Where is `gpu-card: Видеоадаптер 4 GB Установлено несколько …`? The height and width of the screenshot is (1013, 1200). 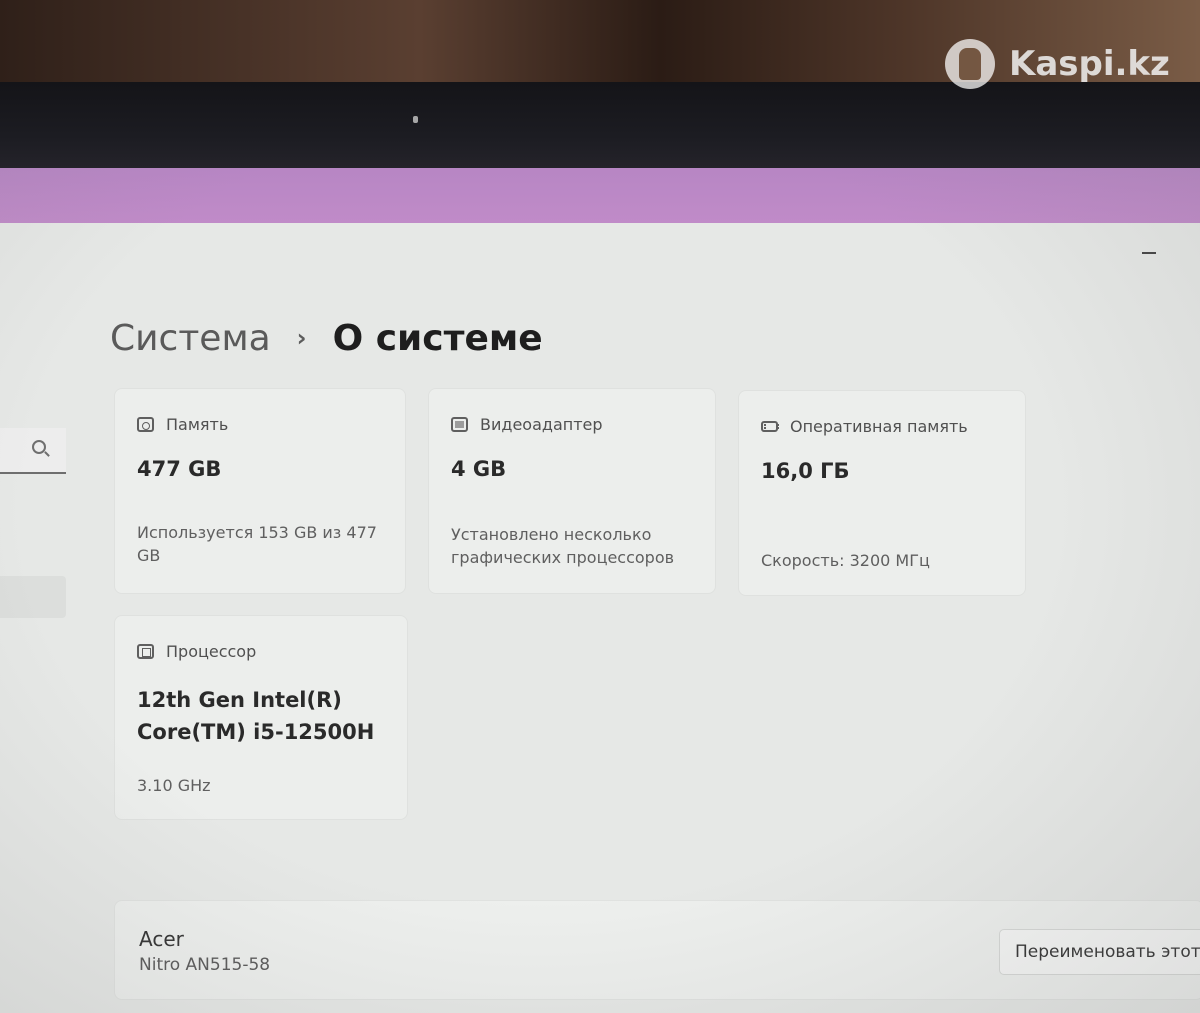
gpu-card: Видеоадаптер 4 GB Установлено несколько … is located at coordinates (572, 491).